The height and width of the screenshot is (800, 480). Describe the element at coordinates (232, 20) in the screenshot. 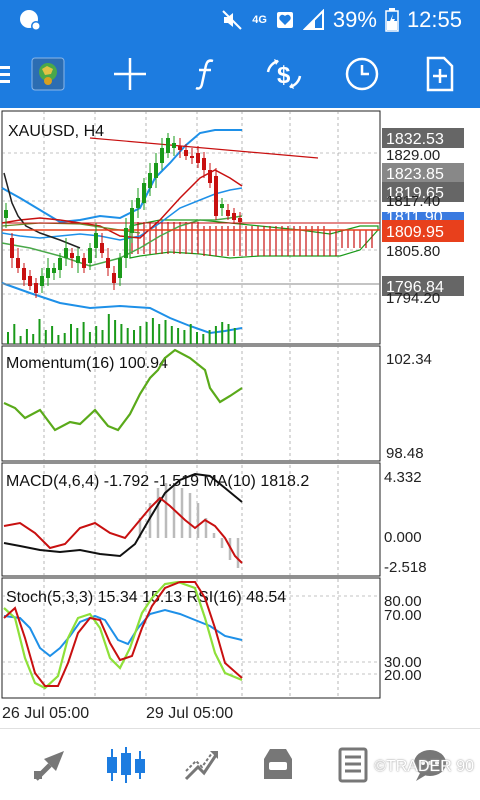

I see `mute-icon` at that location.